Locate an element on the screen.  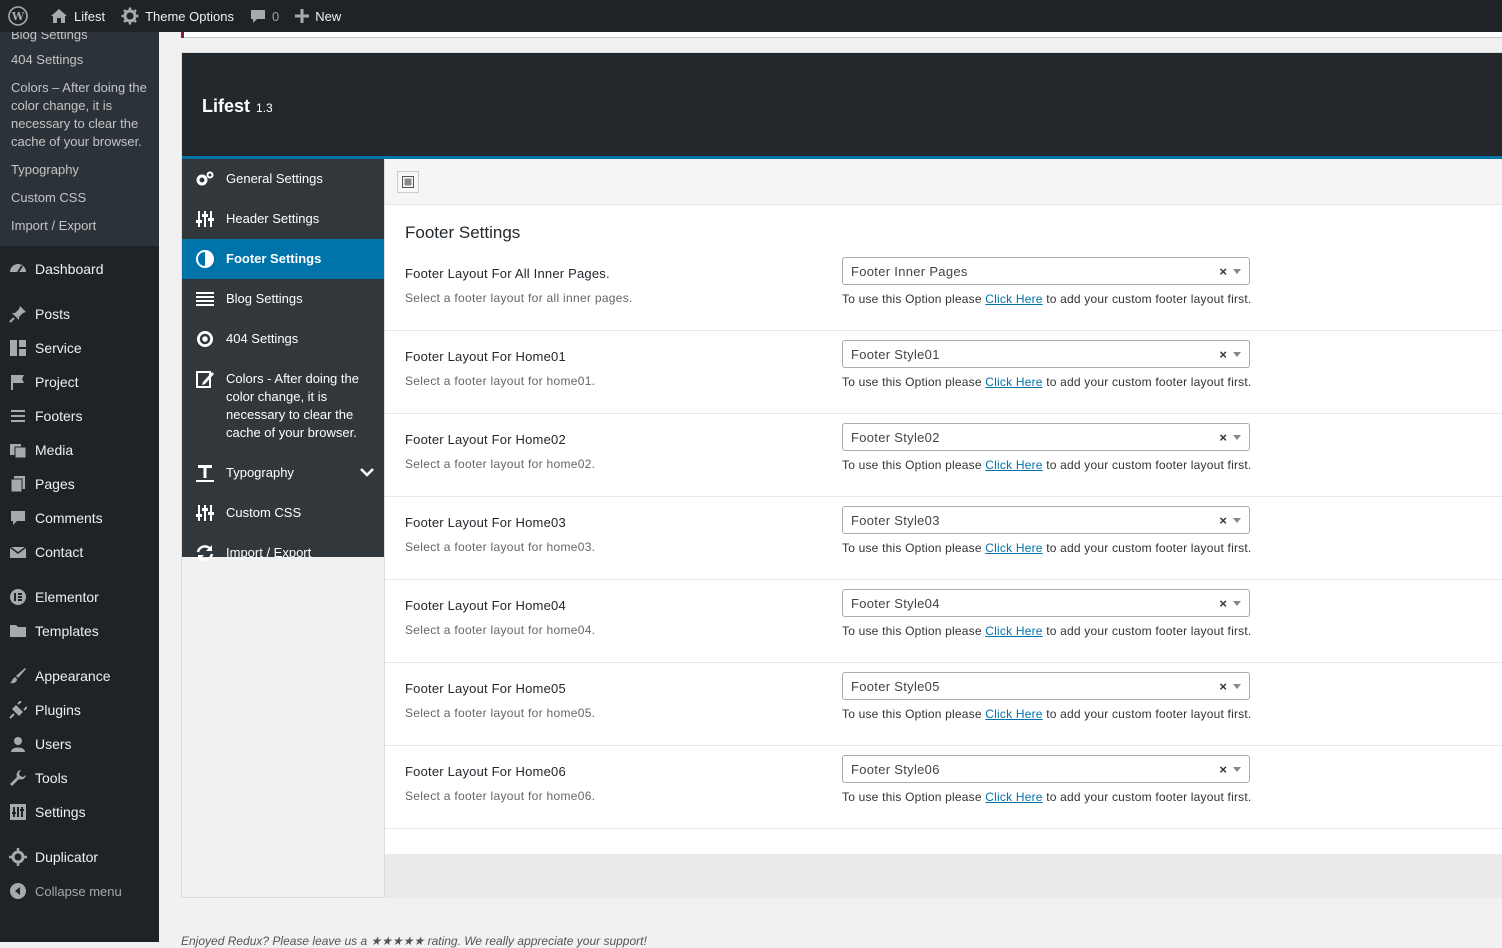
redux-nav-footer: Footer Settings is located at coordinates (283, 259).